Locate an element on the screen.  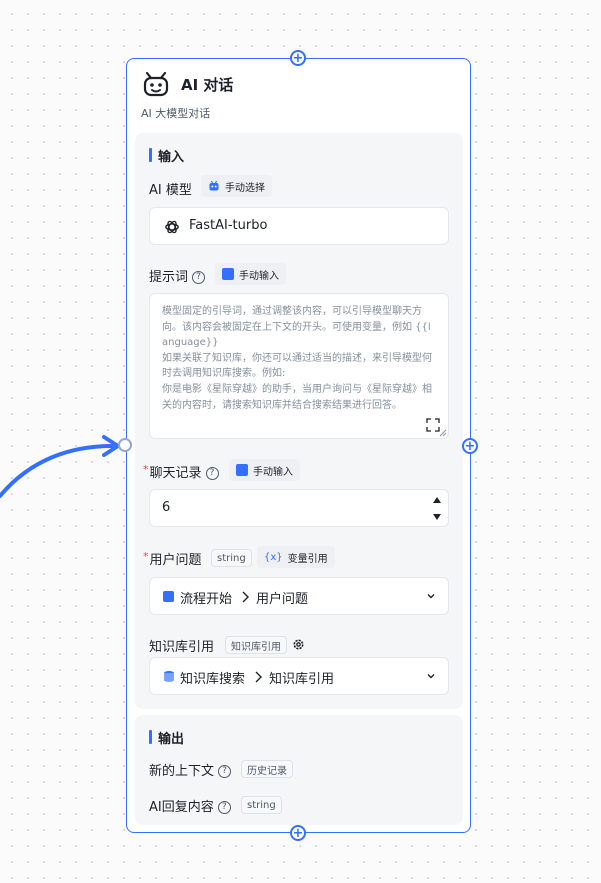
prompt-mode-tag: 手动输入 is located at coordinates (250, 274).